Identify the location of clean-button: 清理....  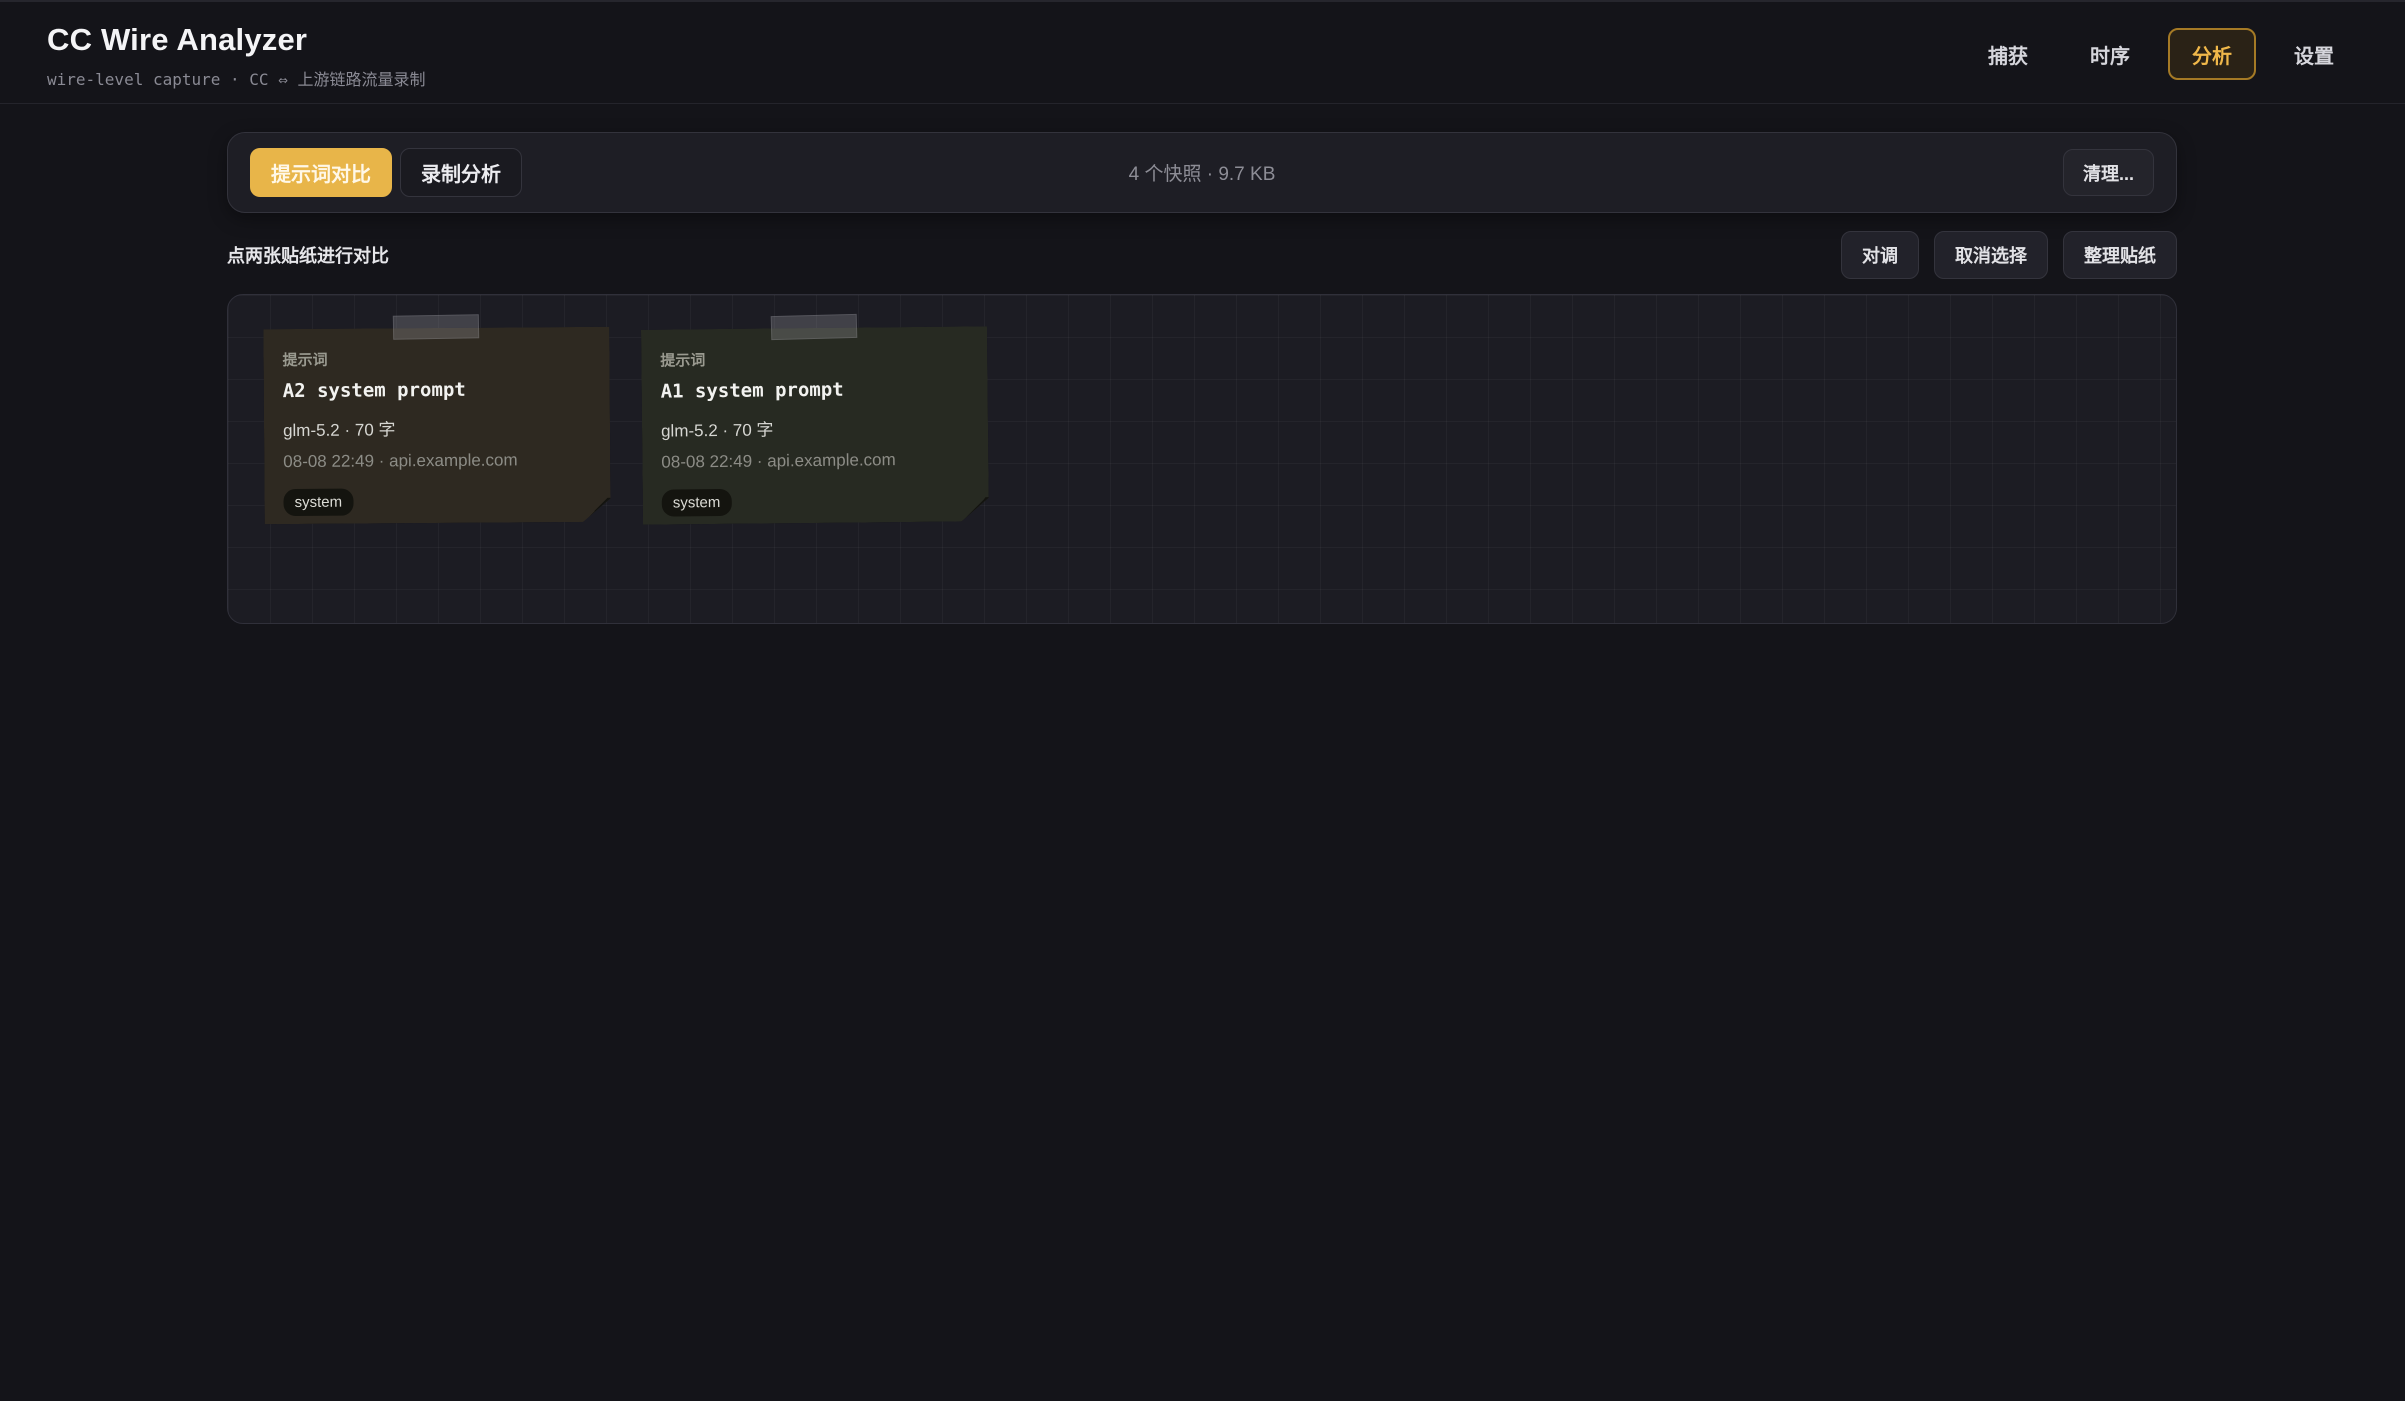
(2108, 172).